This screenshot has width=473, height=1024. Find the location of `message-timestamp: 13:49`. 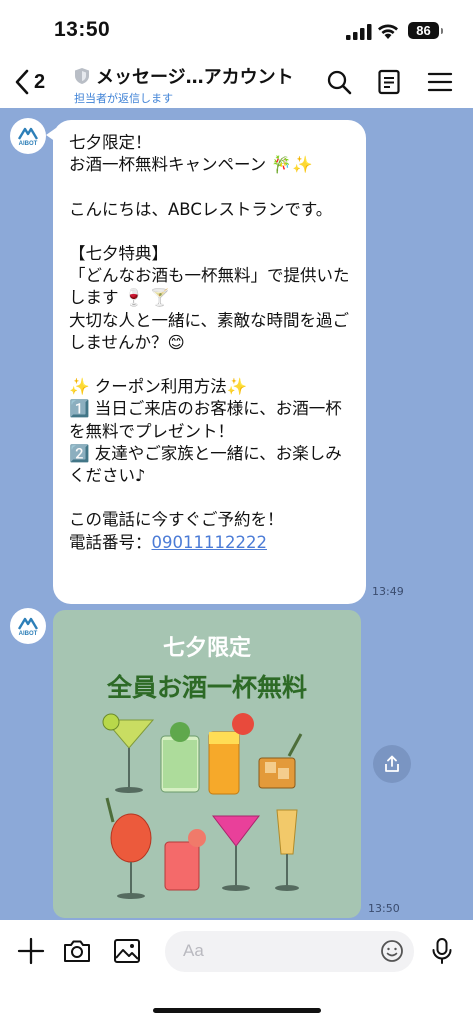

message-timestamp: 13:49 is located at coordinates (388, 591).